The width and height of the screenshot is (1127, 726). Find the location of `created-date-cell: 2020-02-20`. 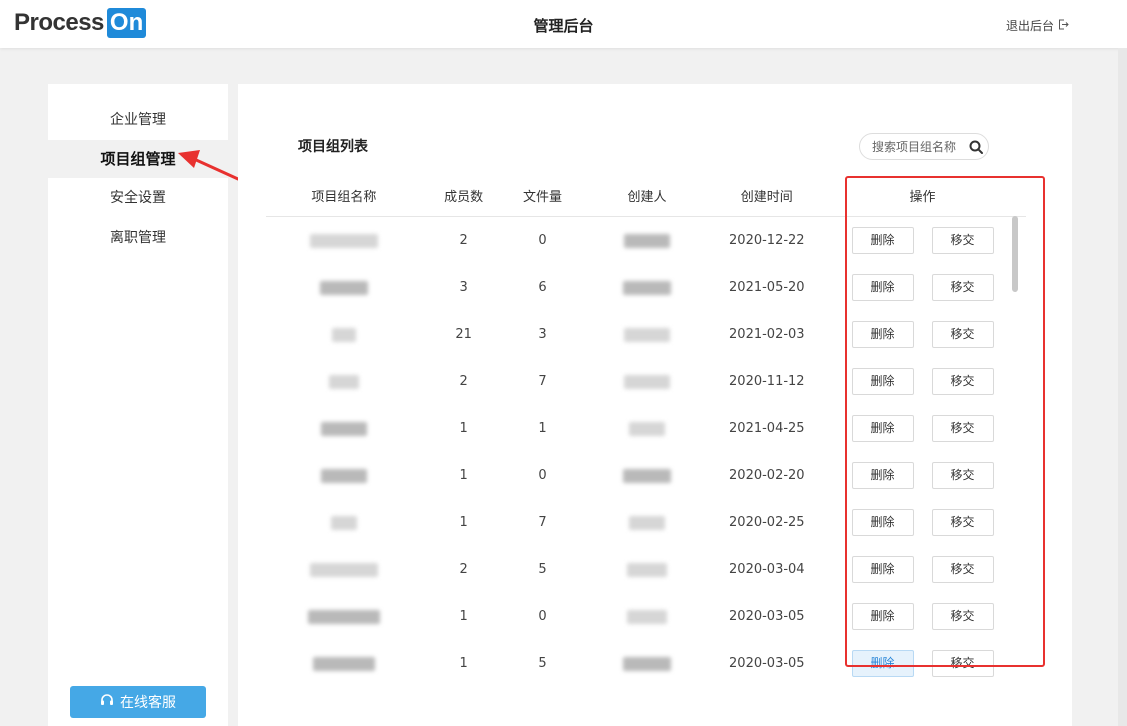

created-date-cell: 2020-02-20 is located at coordinates (767, 475).